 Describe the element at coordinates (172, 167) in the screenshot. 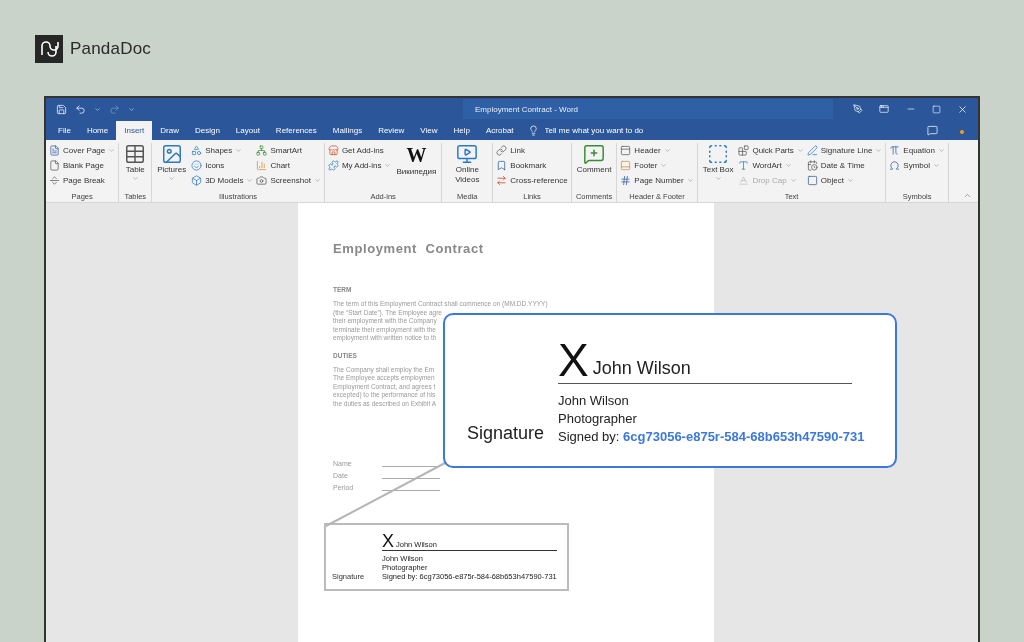

I see `ribbon-button: Pictures` at that location.